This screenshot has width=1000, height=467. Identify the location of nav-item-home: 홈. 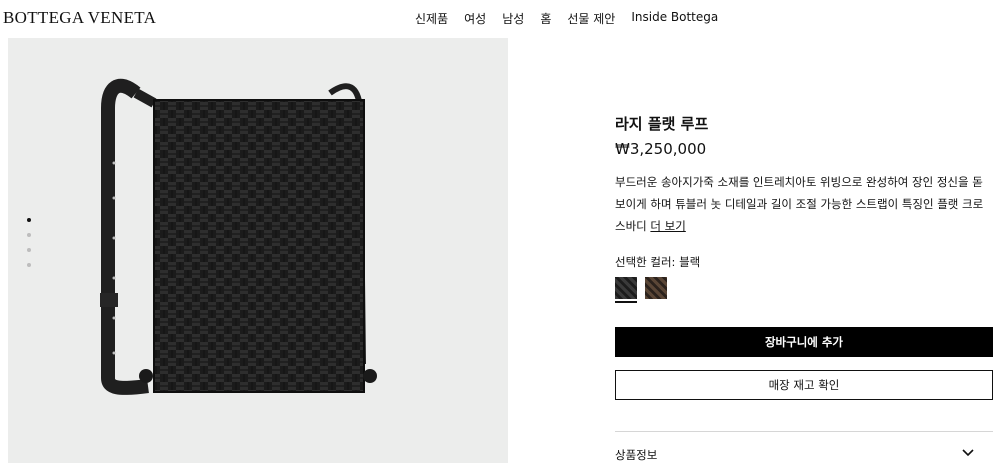
(545, 18).